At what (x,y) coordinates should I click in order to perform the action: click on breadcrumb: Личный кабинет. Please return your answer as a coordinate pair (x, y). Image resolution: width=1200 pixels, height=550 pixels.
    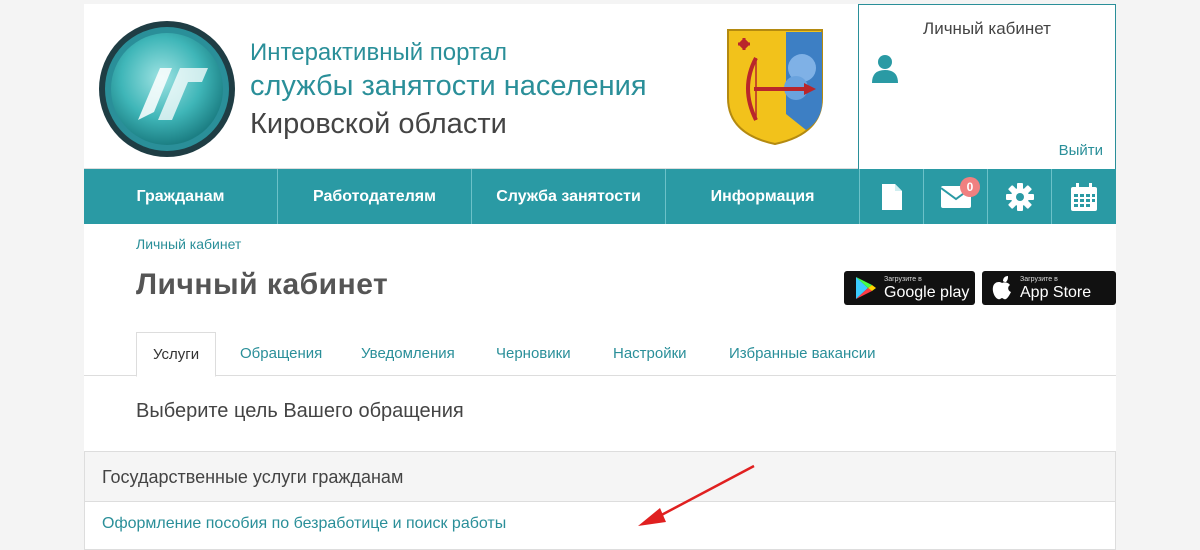
    Looking at the image, I should click on (188, 244).